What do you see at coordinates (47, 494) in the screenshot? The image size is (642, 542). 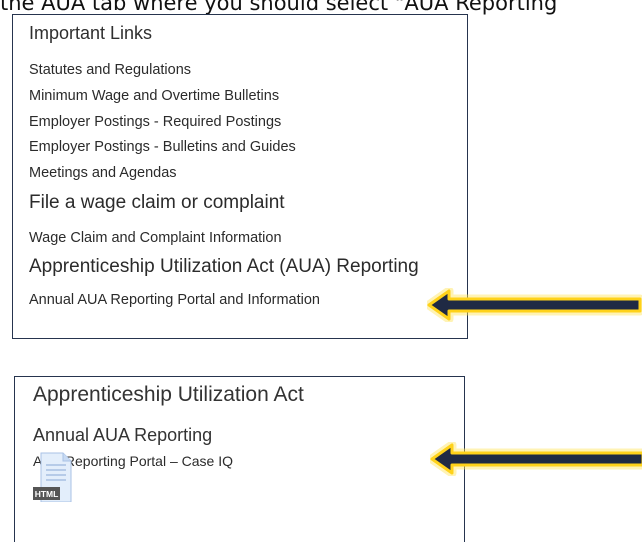 I see `html-badge: HTML` at bounding box center [47, 494].